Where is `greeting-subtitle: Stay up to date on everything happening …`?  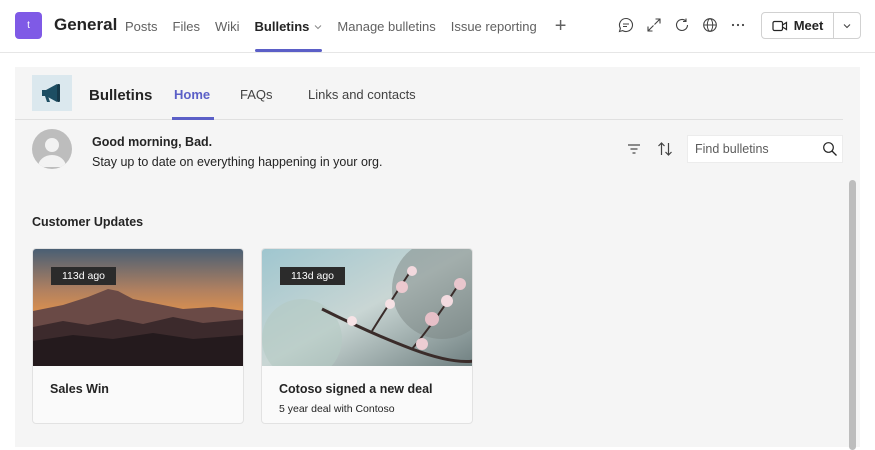
greeting-subtitle: Stay up to date on everything happening … is located at coordinates (237, 162).